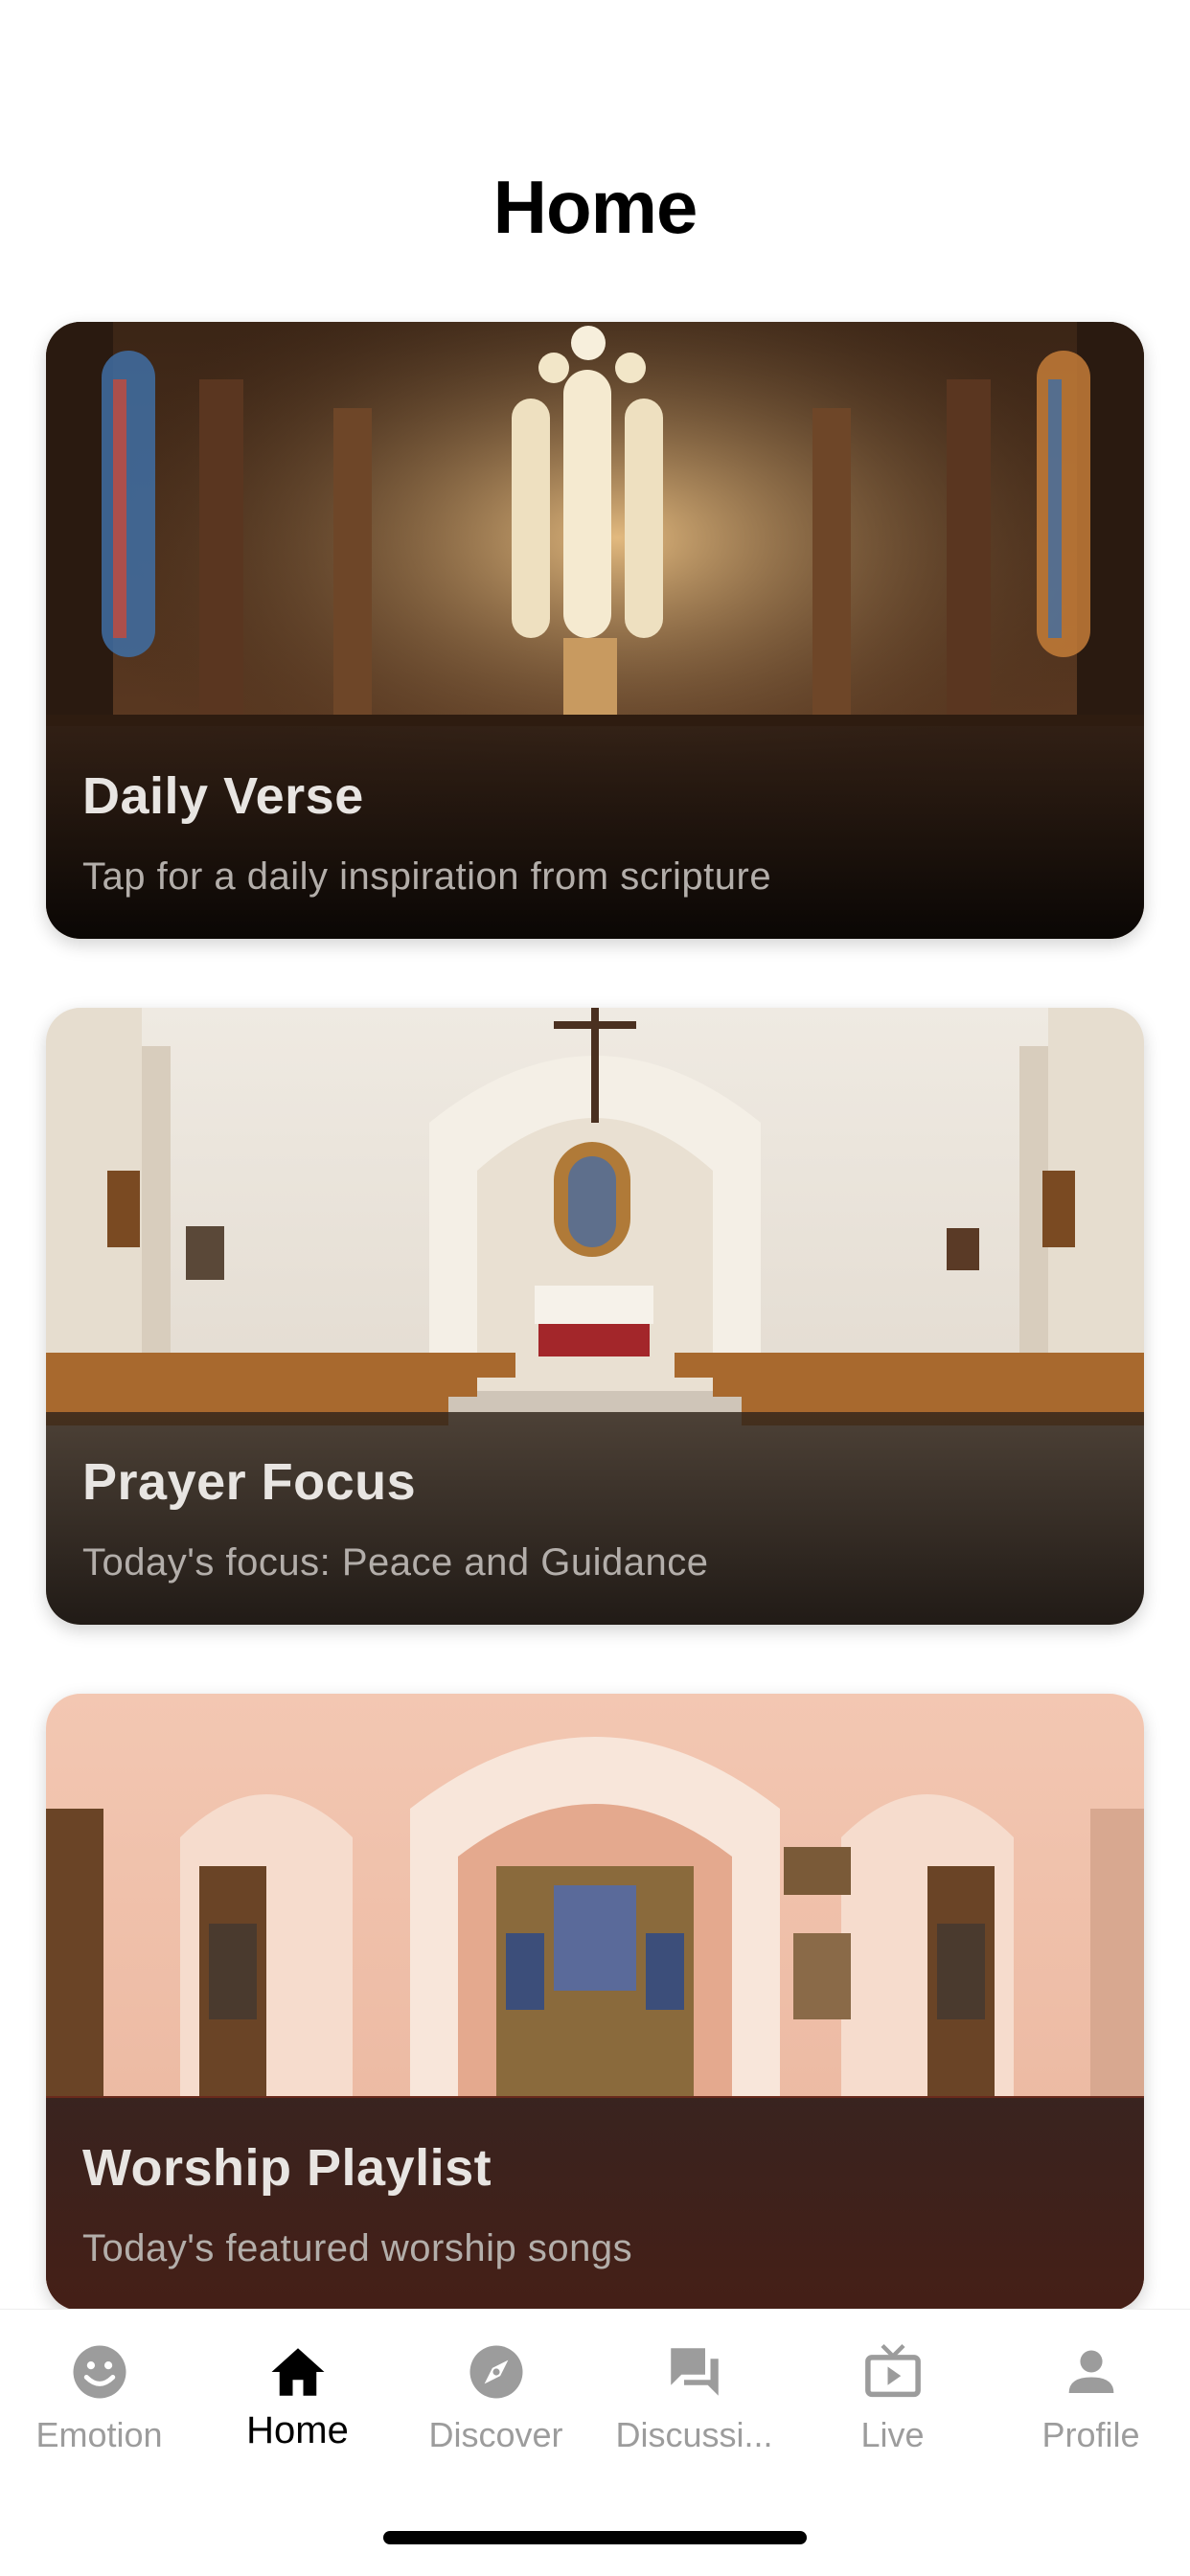 Image resolution: width=1190 pixels, height=2576 pixels. I want to click on compass-icon, so click(496, 2372).